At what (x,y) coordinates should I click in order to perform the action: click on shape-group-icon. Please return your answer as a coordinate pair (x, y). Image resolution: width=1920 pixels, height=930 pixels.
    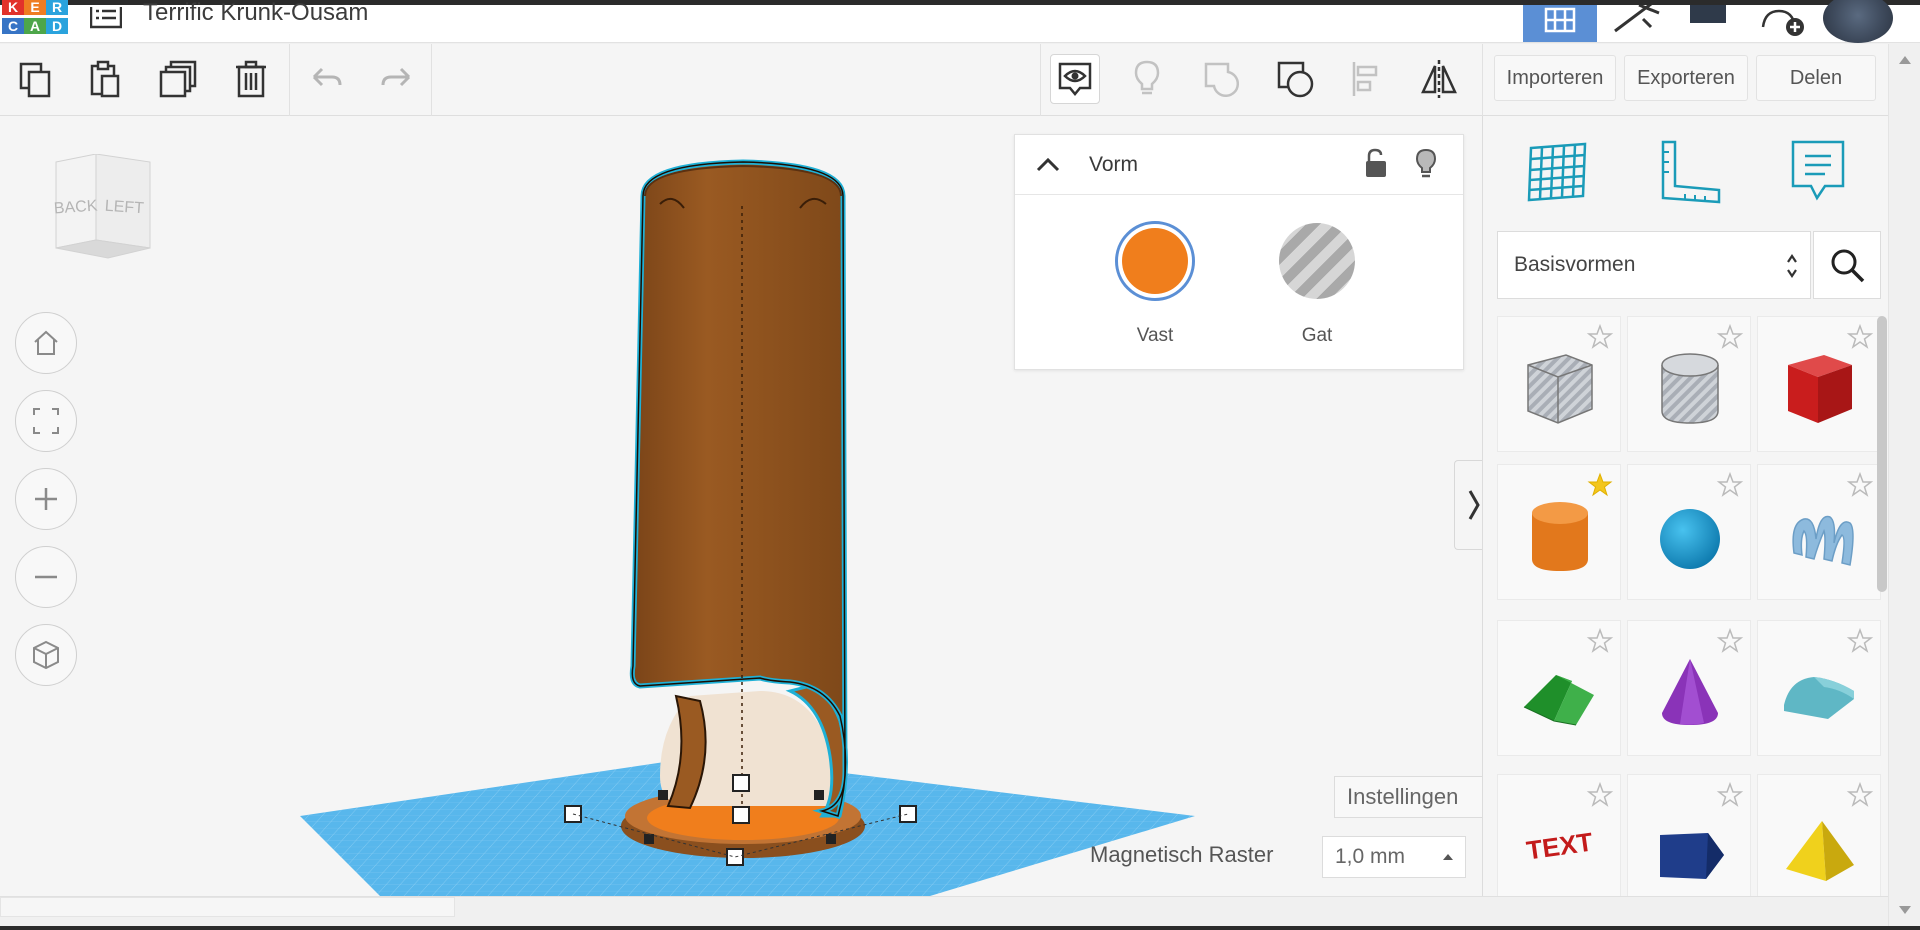
    Looking at the image, I should click on (1222, 80).